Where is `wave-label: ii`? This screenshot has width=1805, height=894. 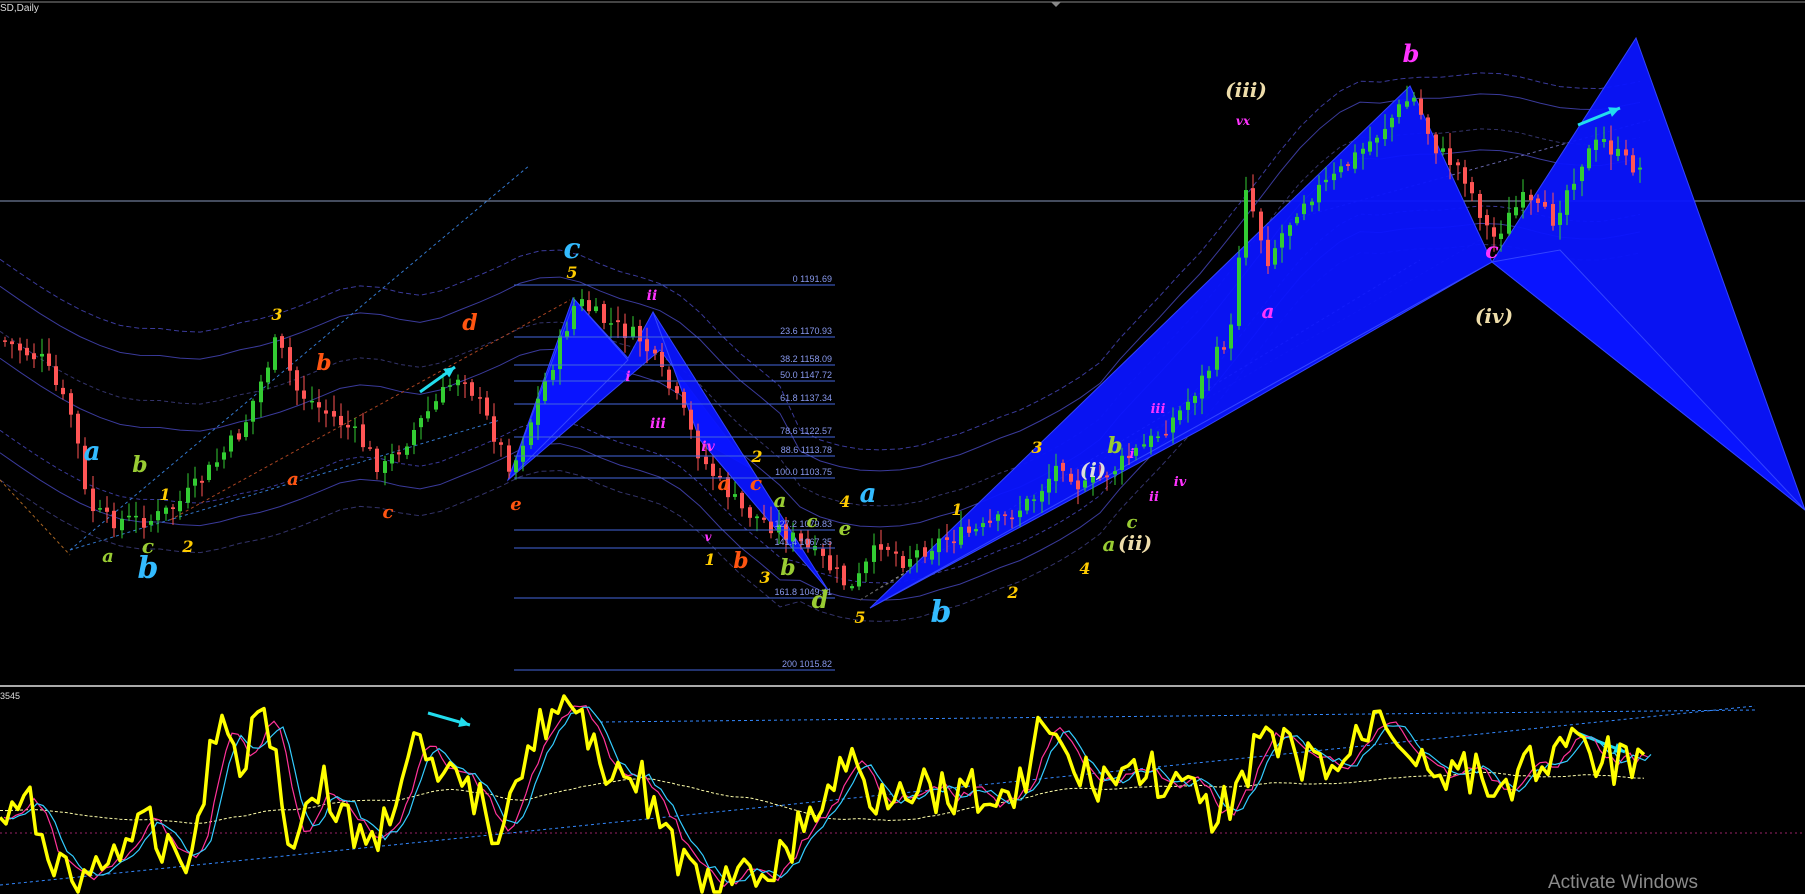
wave-label: ii is located at coordinates (652, 296).